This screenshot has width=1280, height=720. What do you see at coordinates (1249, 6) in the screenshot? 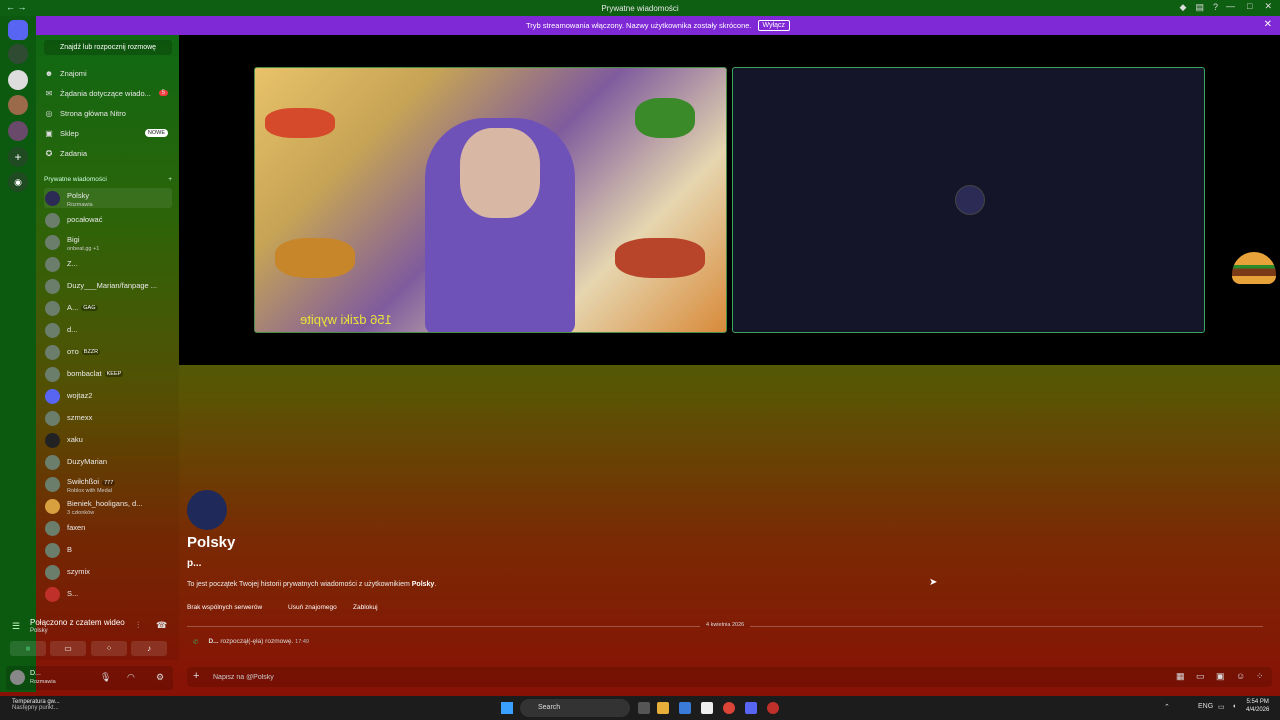
I see `maximize-button: □` at bounding box center [1249, 6].